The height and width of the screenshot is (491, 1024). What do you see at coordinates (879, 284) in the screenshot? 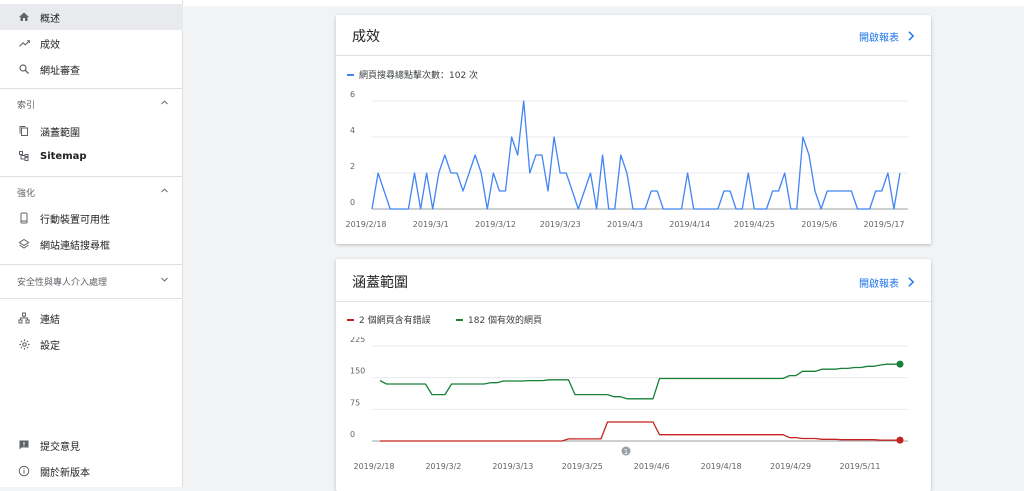
I see `coverage-open-report-label: 開啟報表` at bounding box center [879, 284].